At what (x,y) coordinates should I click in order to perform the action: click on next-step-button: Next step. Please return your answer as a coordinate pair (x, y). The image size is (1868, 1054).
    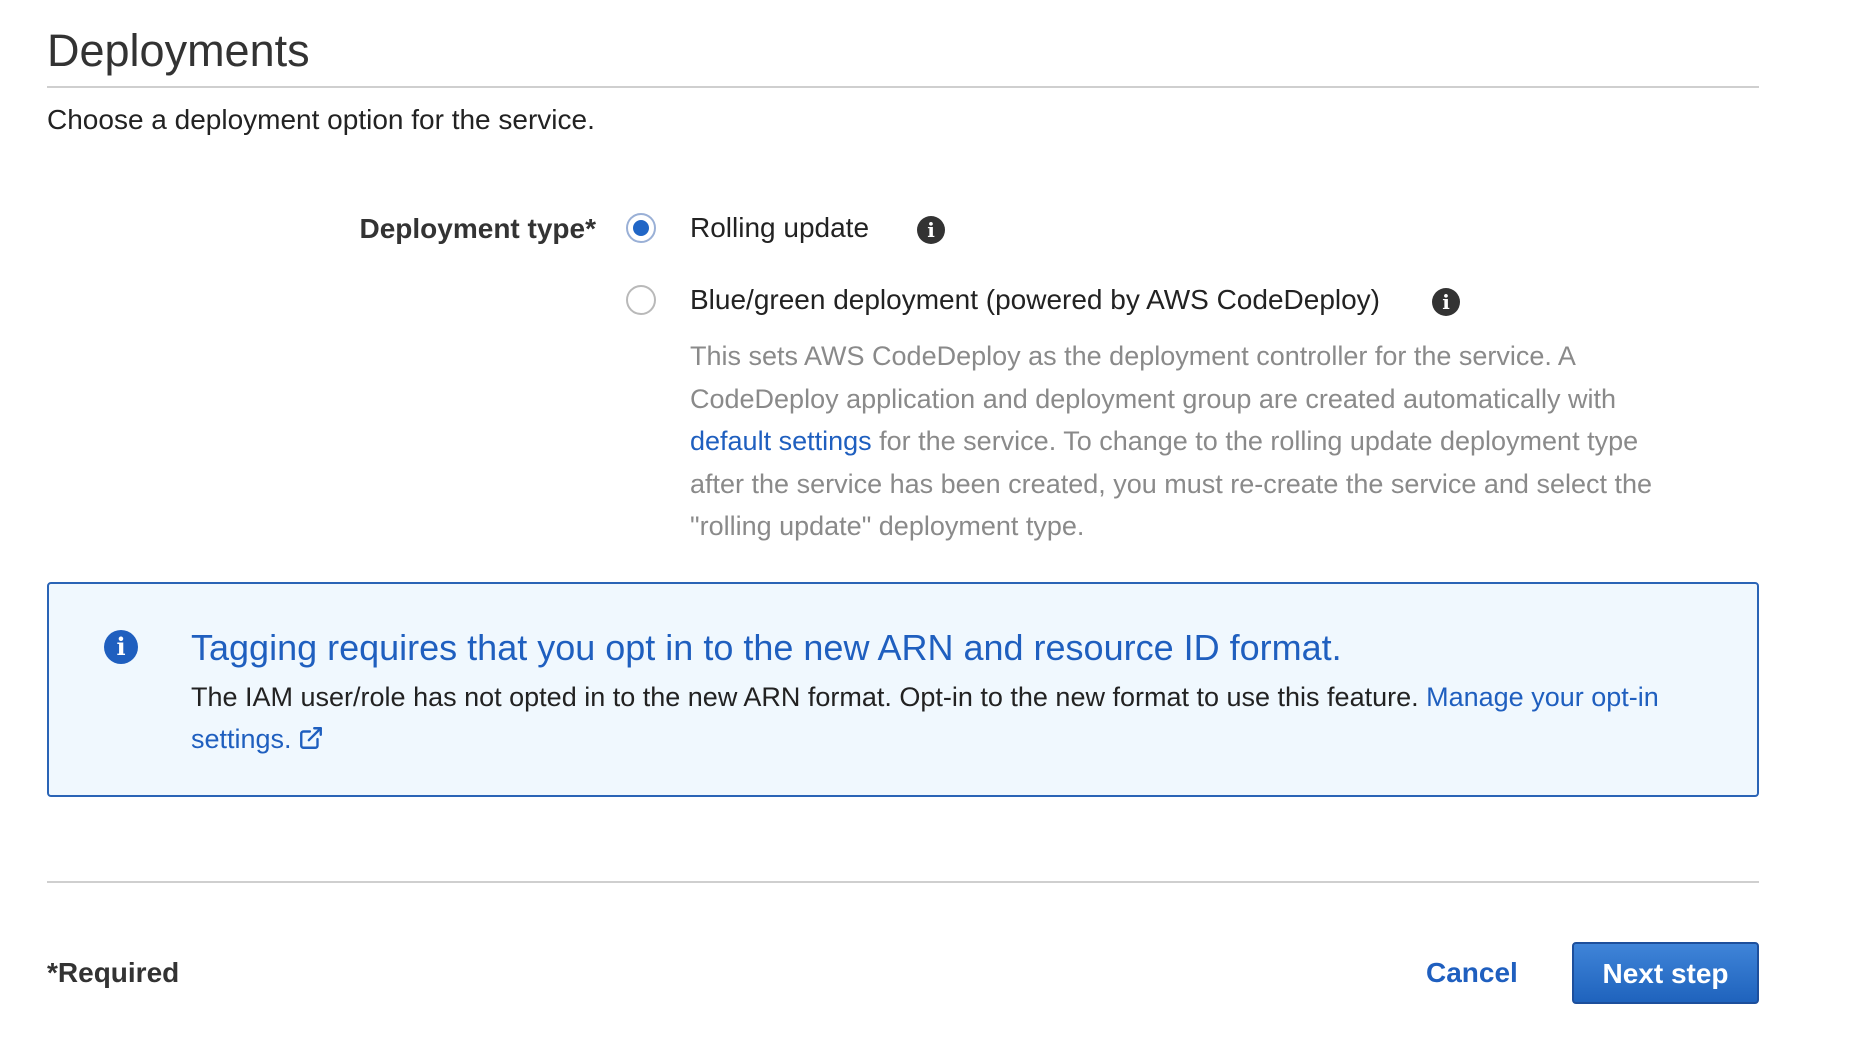
    Looking at the image, I should click on (1665, 973).